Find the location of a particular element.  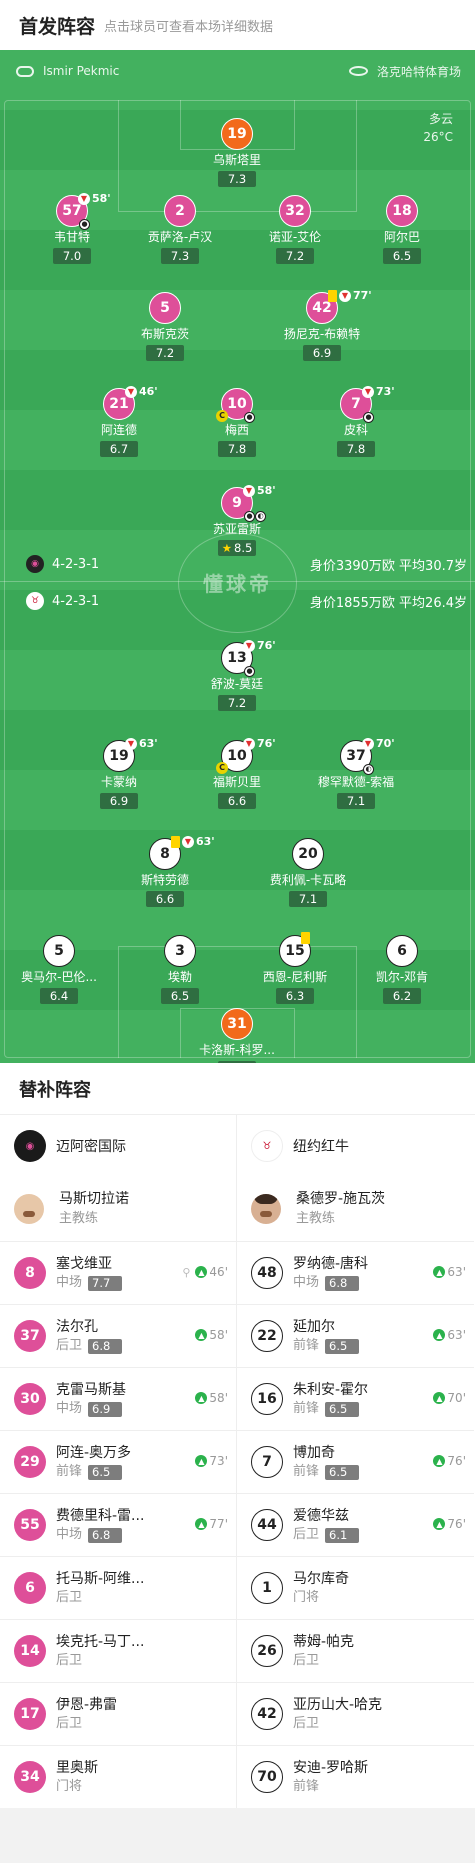

away-sub-row: 70 安迪-罗哈斯 前锋 is located at coordinates (355, 1776).